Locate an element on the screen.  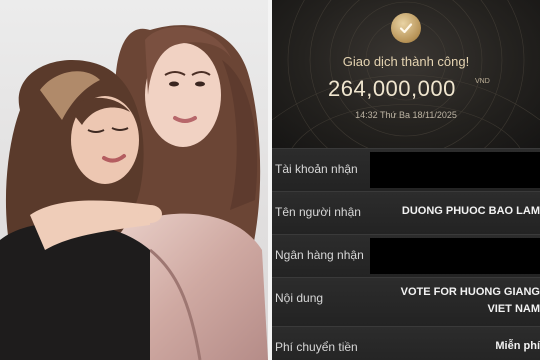
detail-label: Tên người nhận is located at coordinates (318, 212).